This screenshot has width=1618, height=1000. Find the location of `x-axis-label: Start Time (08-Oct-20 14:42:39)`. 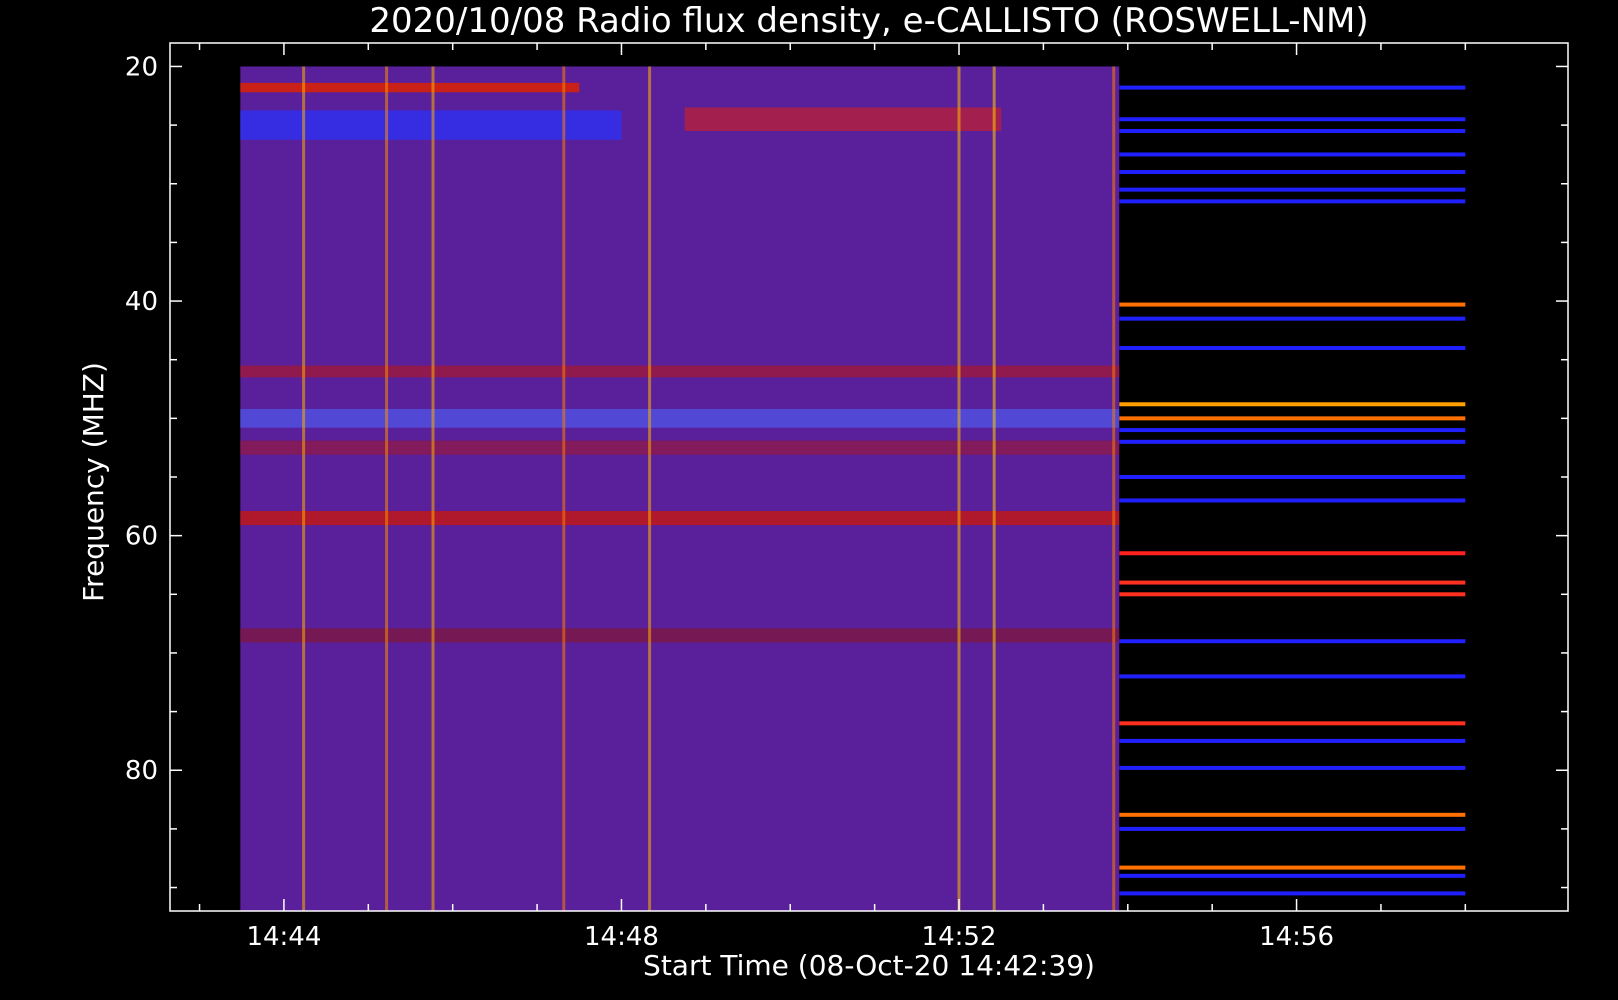

x-axis-label: Start Time (08-Oct-20 14:42:39) is located at coordinates (869, 965).